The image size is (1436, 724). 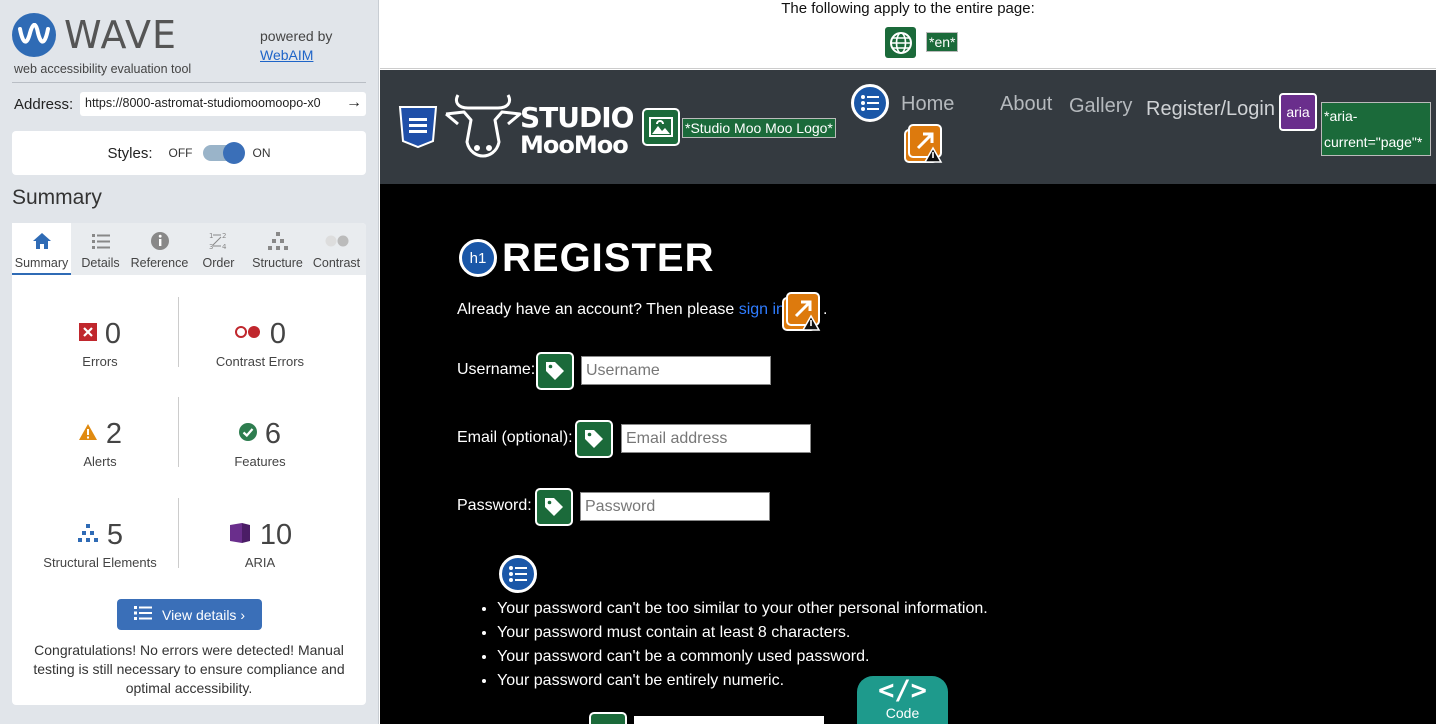 What do you see at coordinates (100, 443) in the screenshot?
I see `stat-alerts: 2 Alerts` at bounding box center [100, 443].